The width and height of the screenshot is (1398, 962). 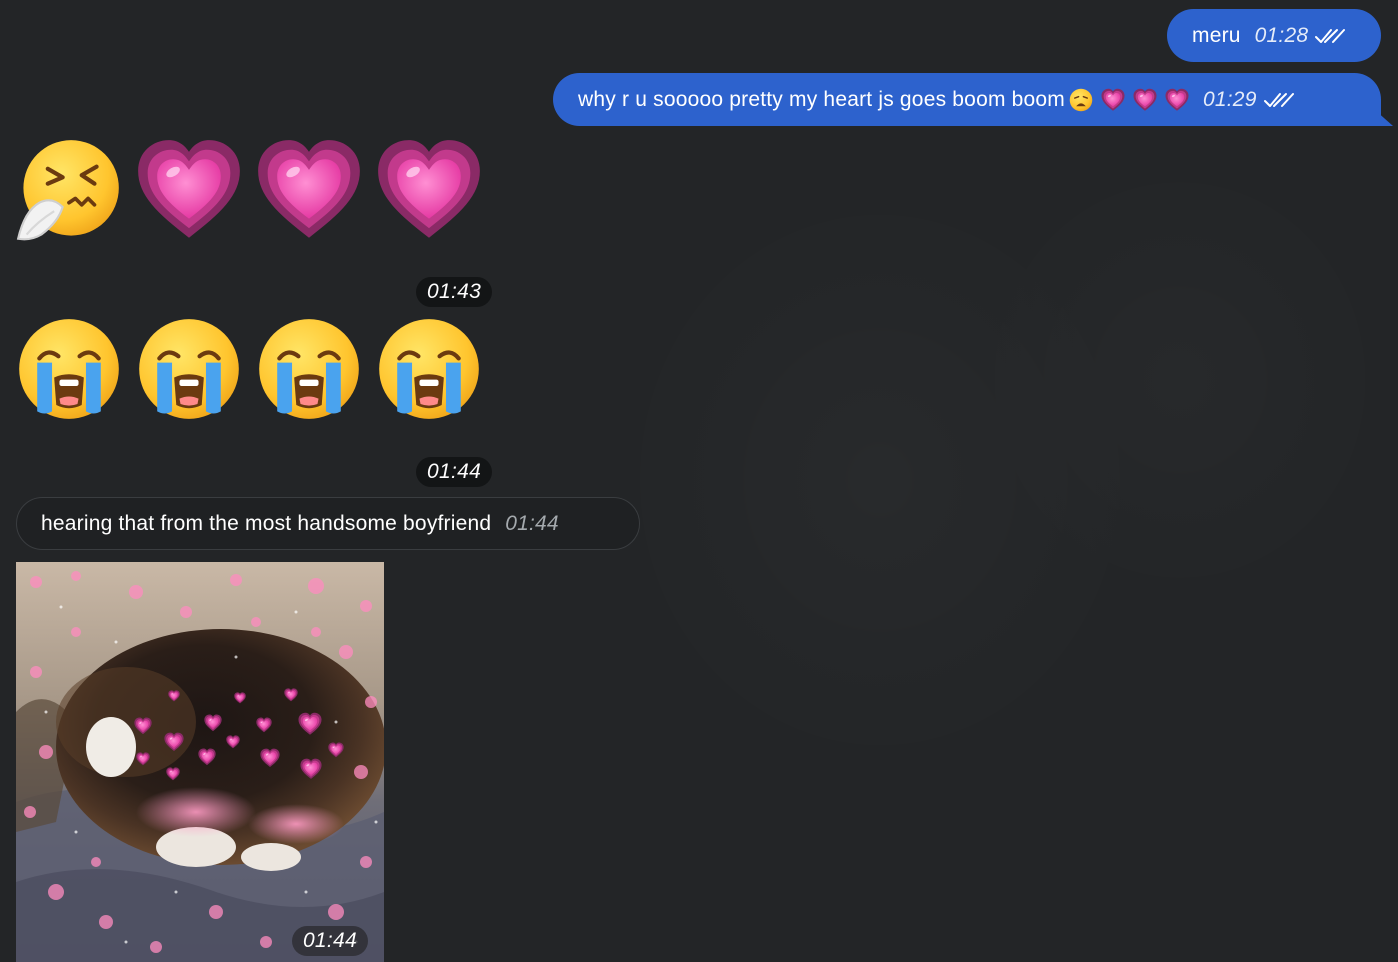 I want to click on outgoing-message: meru 01:28, so click(x=1274, y=35).